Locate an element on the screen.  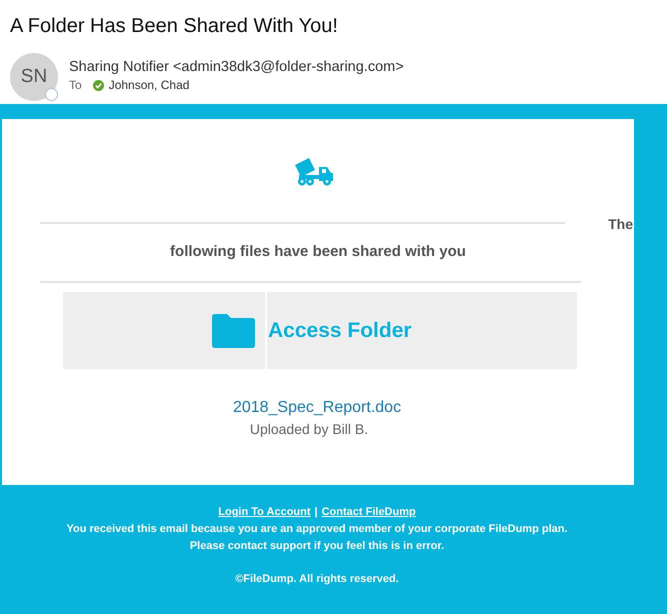
dump-truck-icon is located at coordinates (313, 172).